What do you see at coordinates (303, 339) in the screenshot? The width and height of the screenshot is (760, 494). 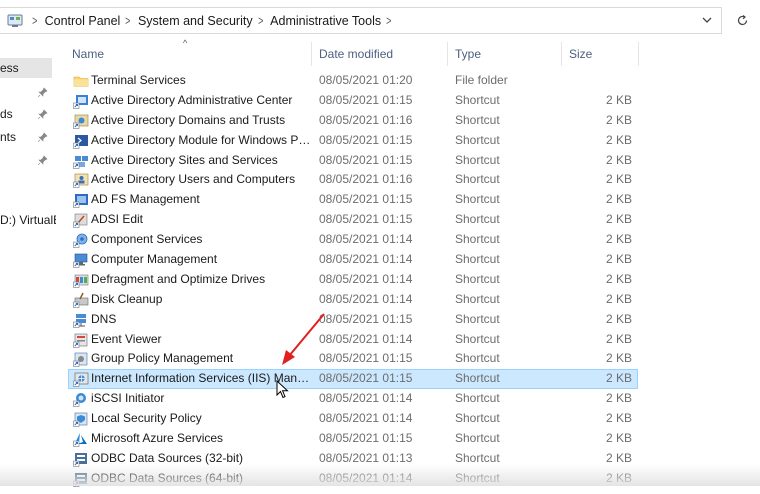 I see `annotation-arrow` at bounding box center [303, 339].